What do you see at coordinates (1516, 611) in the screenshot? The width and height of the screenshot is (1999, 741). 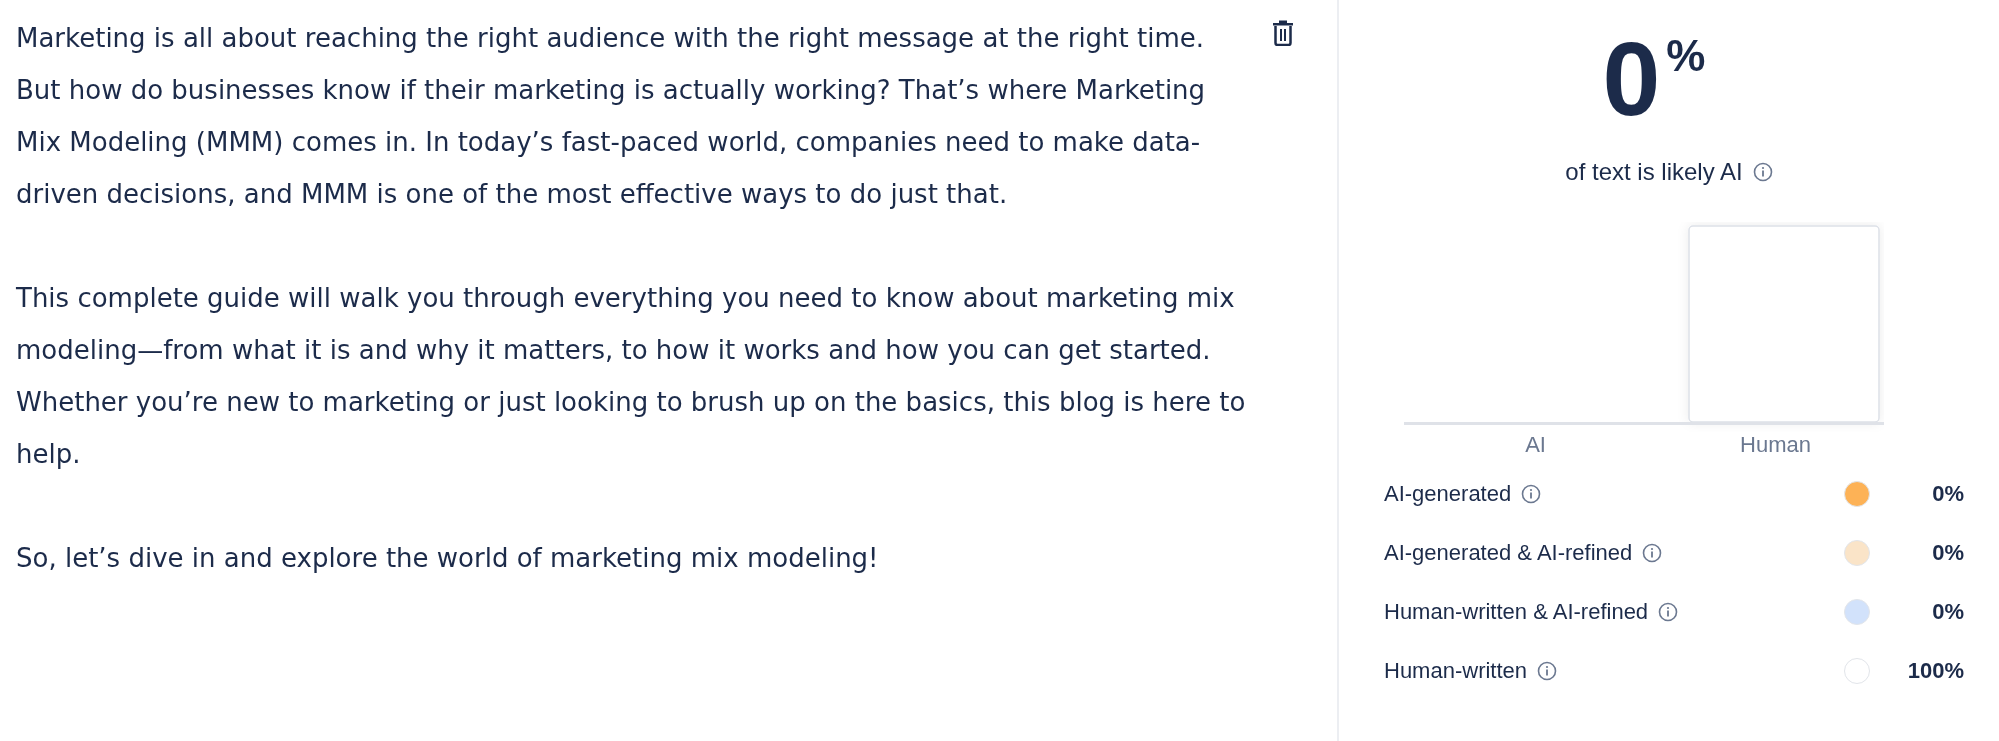 I see `legend-label: Human-written & AI-refined` at bounding box center [1516, 611].